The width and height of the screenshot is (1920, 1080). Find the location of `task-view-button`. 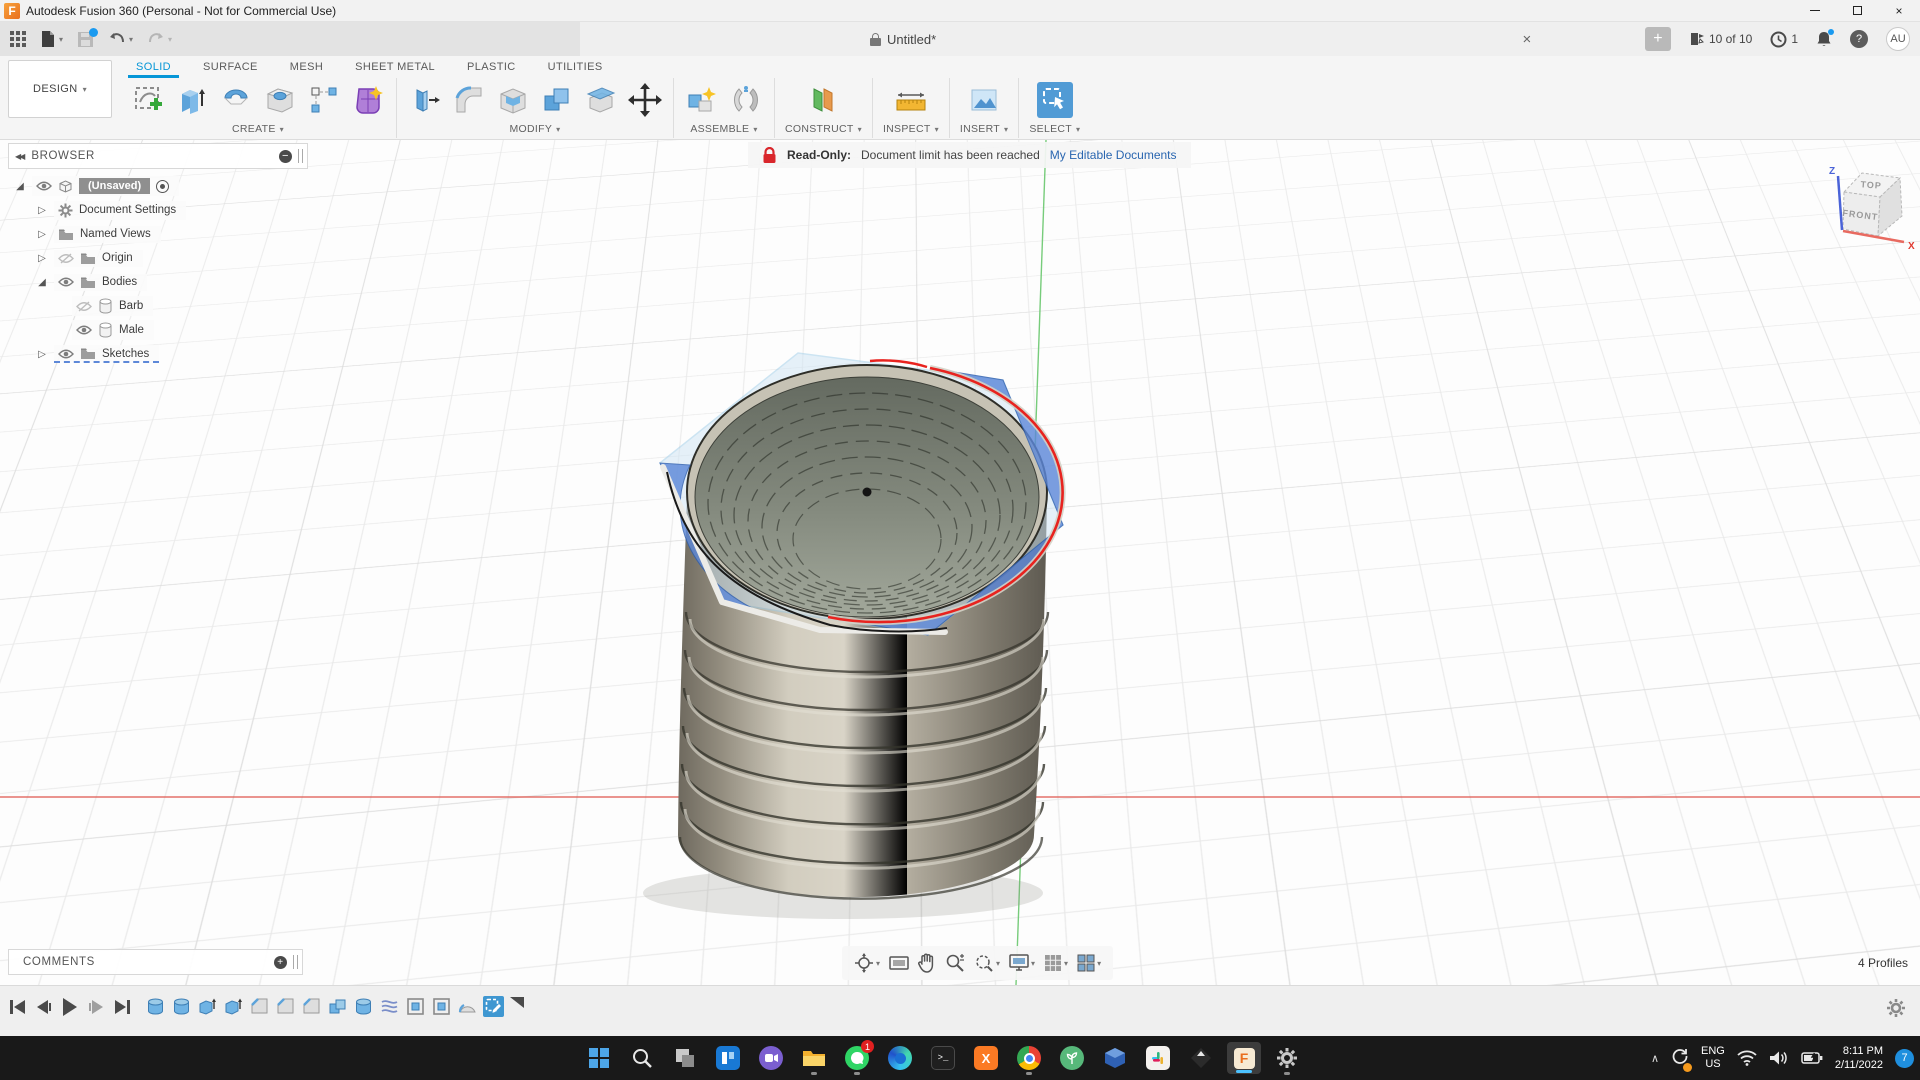

task-view-button is located at coordinates (685, 1058).